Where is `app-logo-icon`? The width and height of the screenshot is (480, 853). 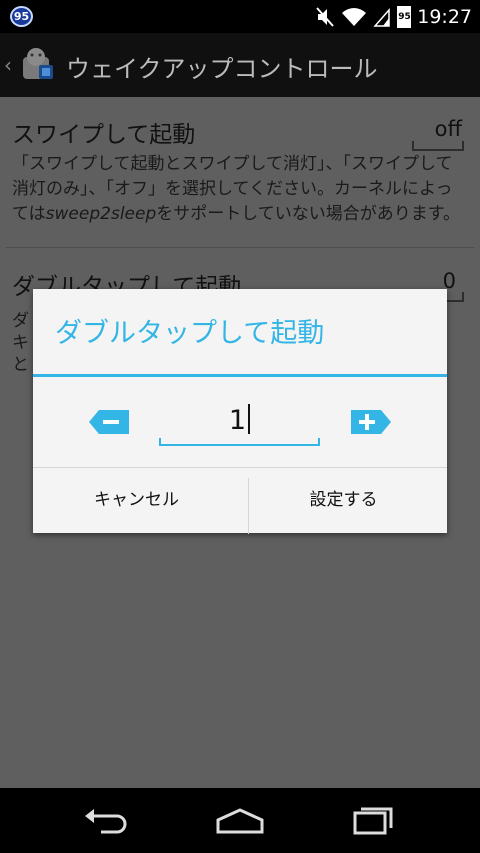 app-logo-icon is located at coordinates (37, 65).